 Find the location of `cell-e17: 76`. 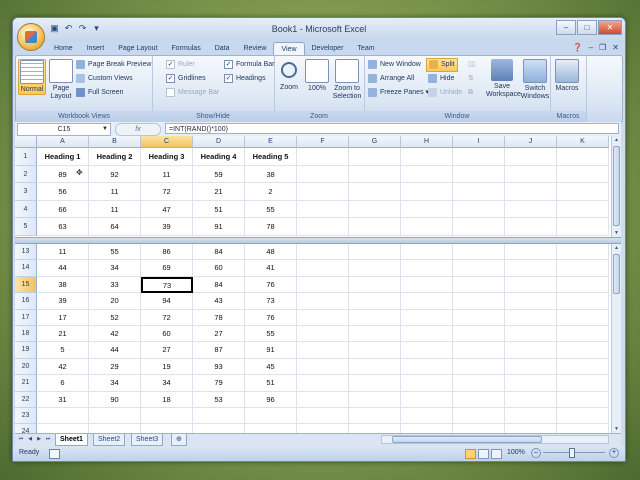

cell-e17: 76 is located at coordinates (271, 317).